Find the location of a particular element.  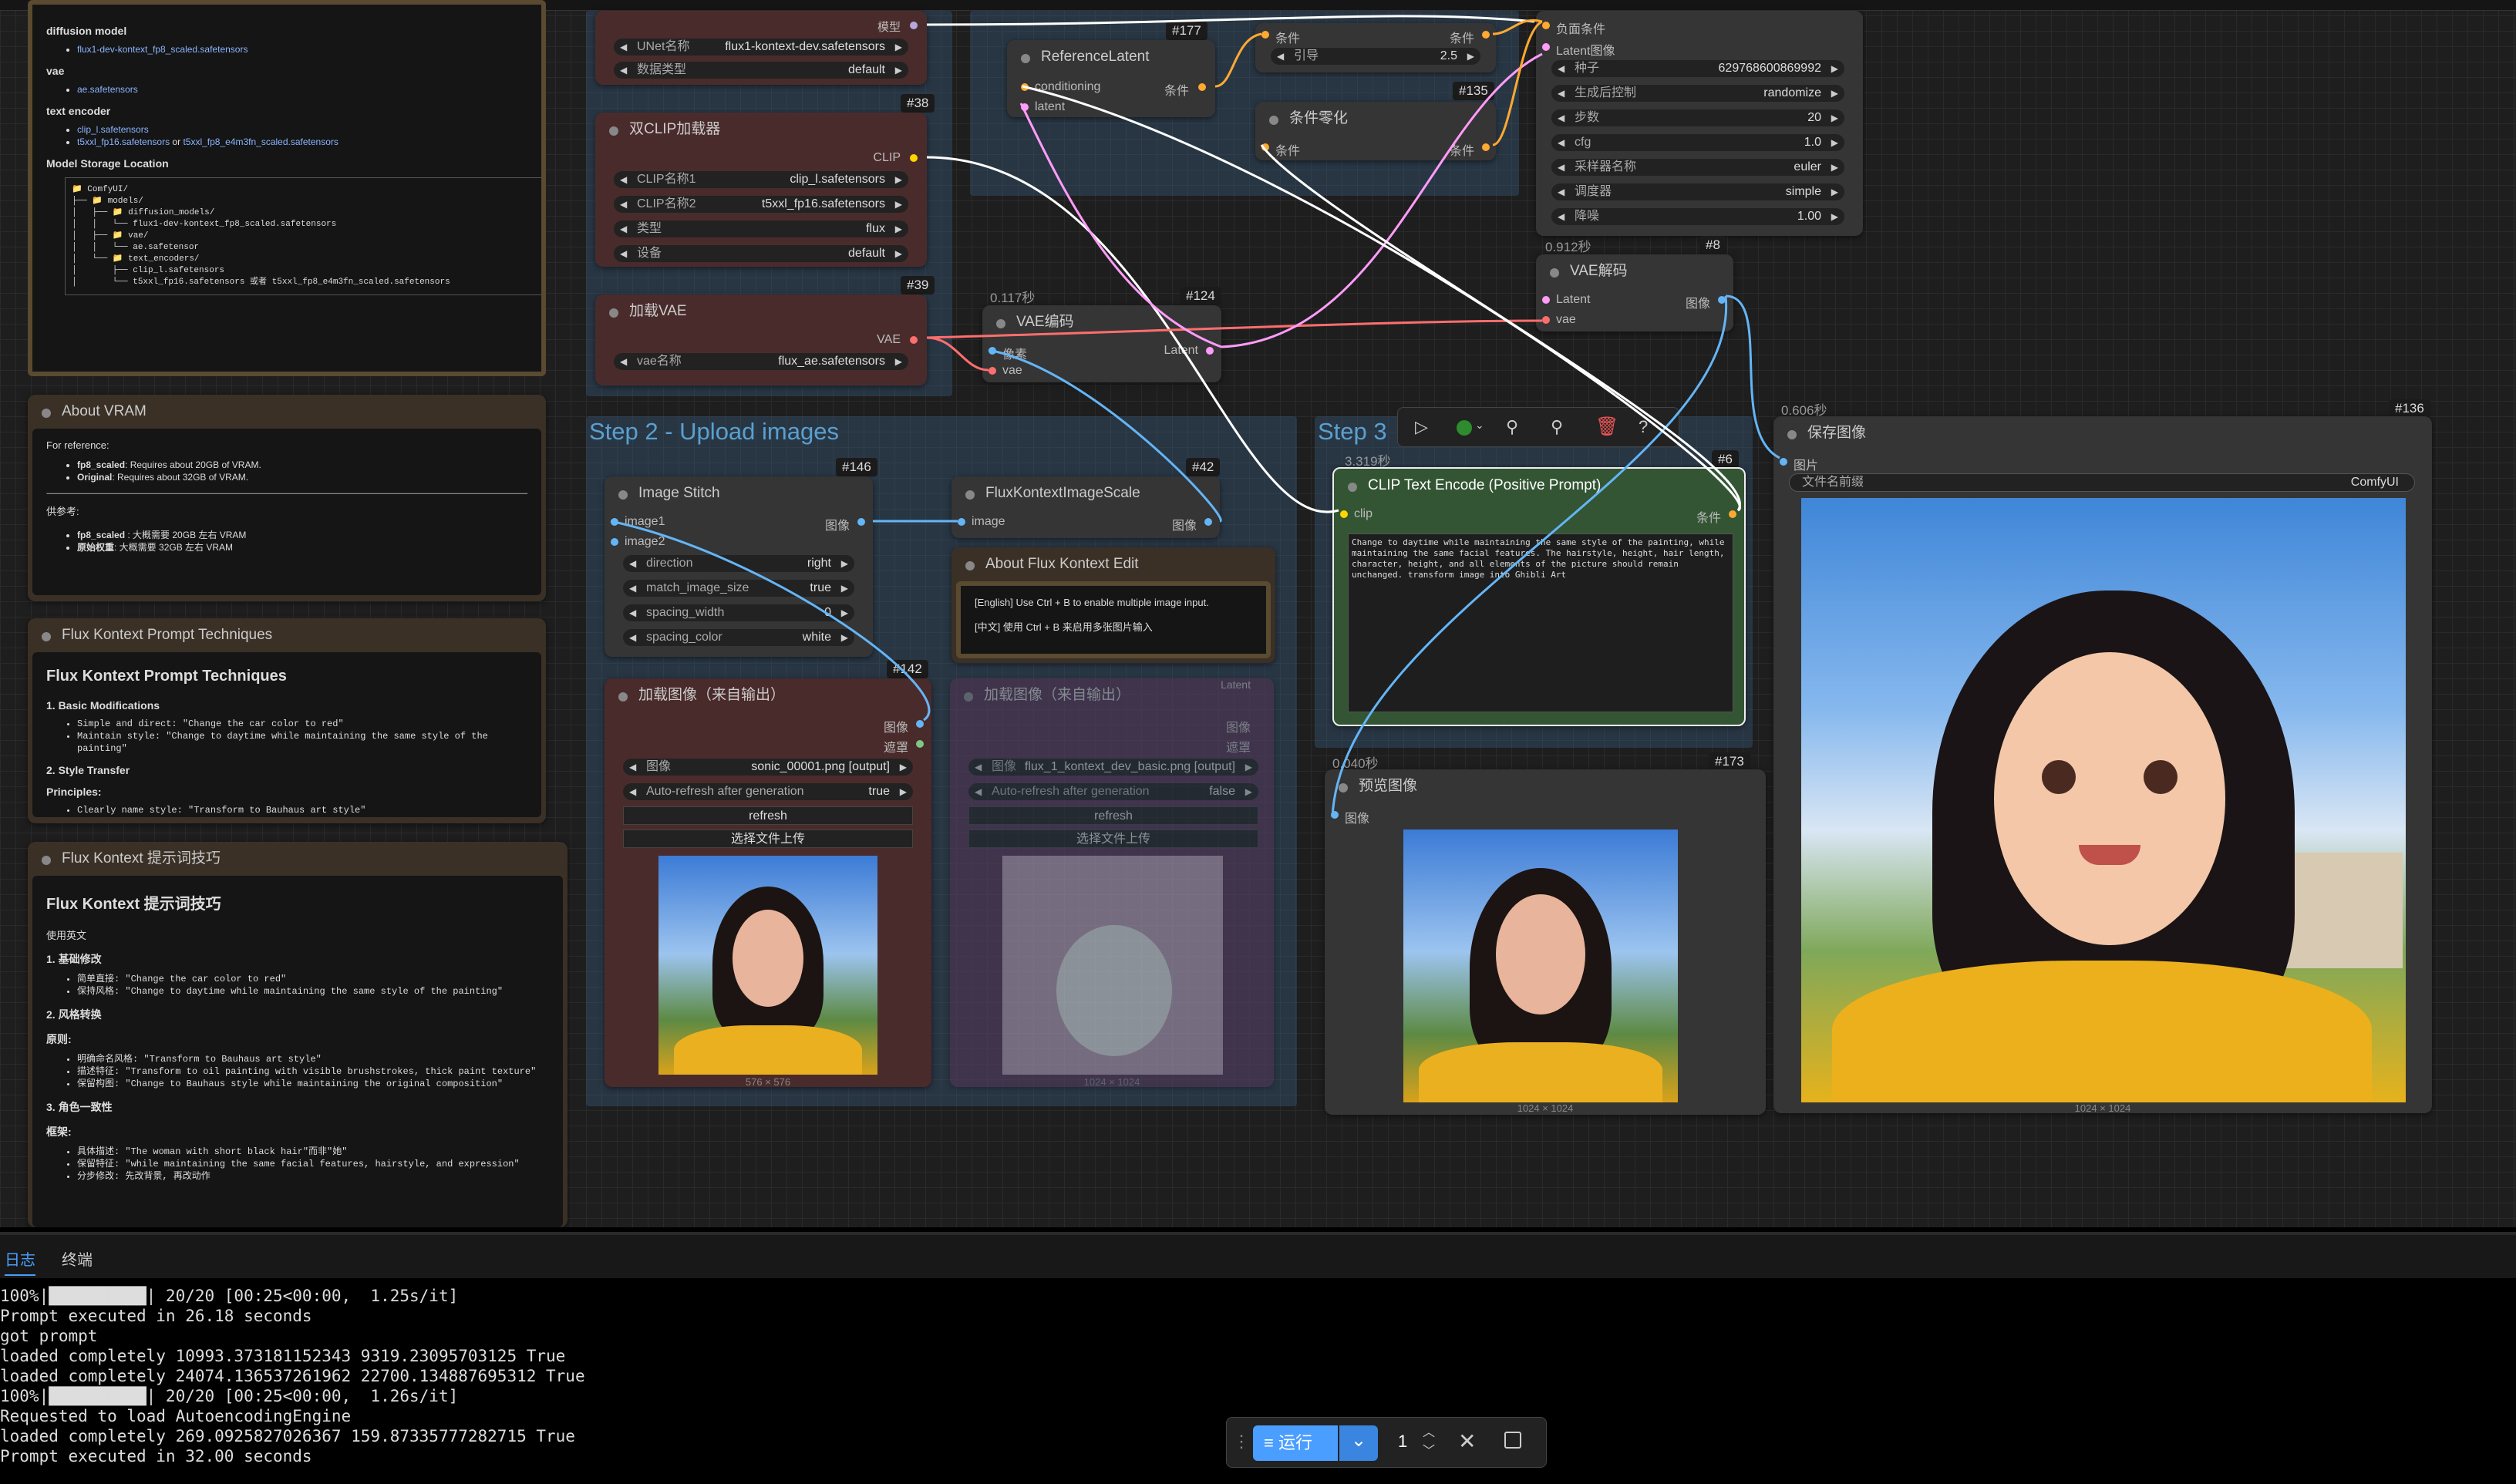

batch-count: 1 is located at coordinates (1402, 1442).